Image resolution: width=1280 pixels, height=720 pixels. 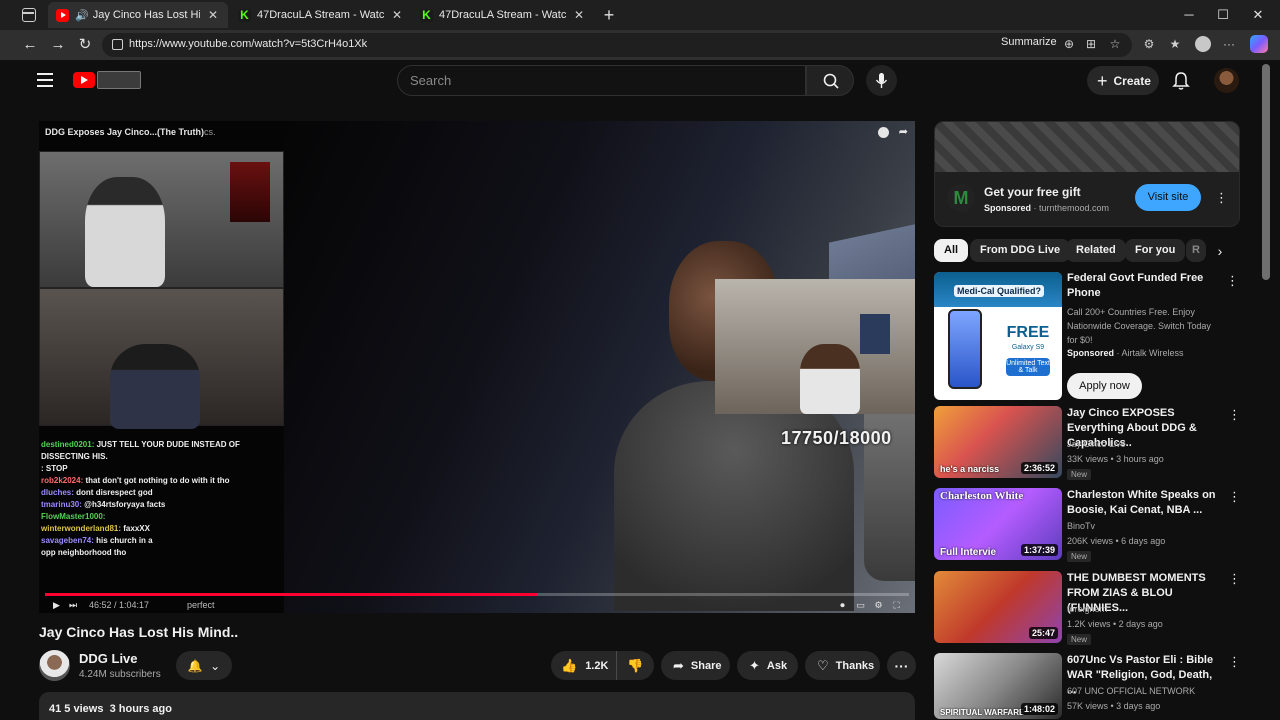 What do you see at coordinates (896, 605) in the screenshot?
I see `fullscreen-icon: ⛶` at bounding box center [896, 605].